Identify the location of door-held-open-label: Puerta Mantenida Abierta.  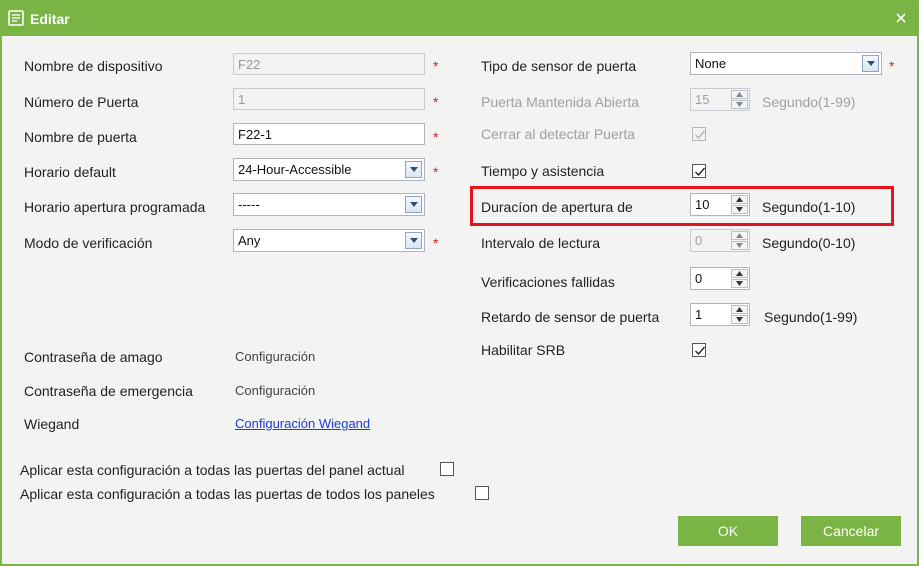
(560, 102).